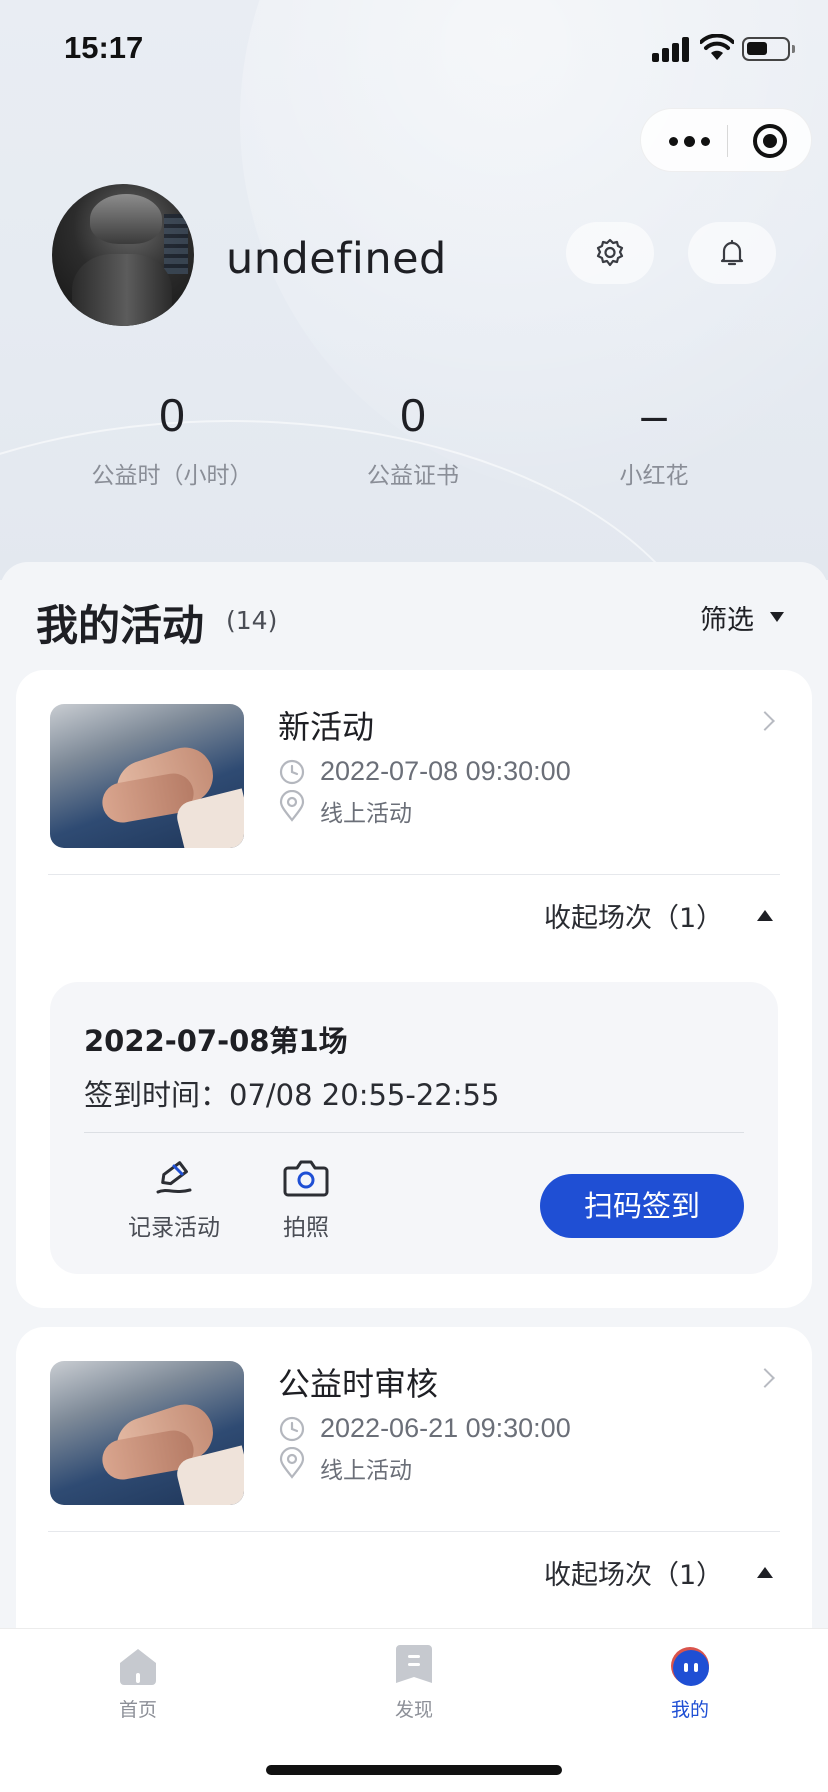 The image size is (828, 1792). What do you see at coordinates (414, 1770) in the screenshot?
I see `home-indicator` at bounding box center [414, 1770].